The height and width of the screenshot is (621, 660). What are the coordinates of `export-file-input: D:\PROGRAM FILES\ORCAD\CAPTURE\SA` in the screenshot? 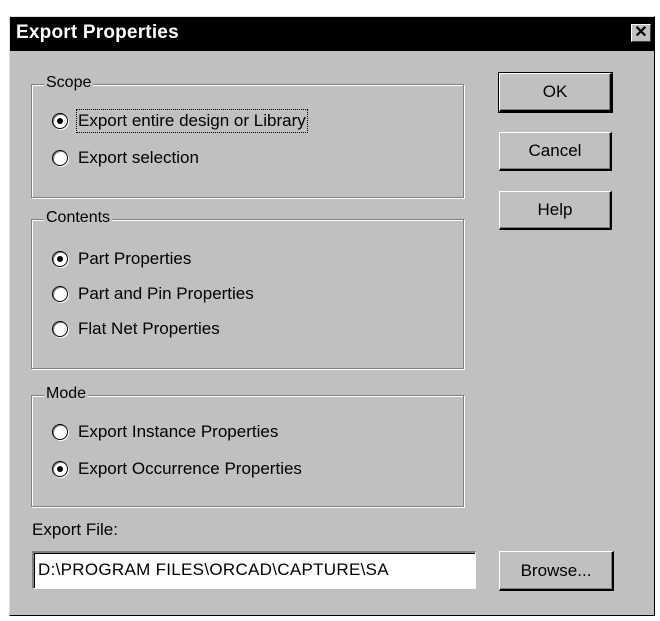 It's located at (254, 570).